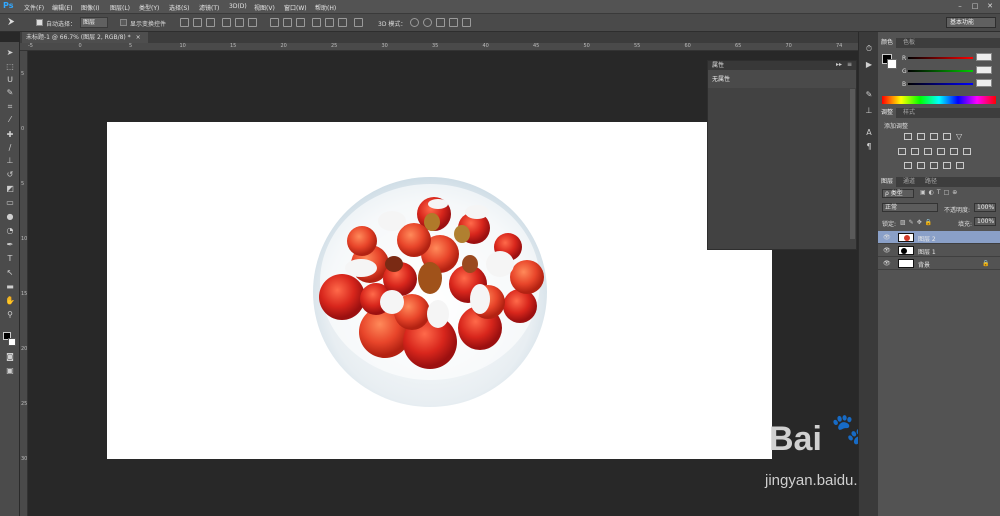 This screenshot has width=1000, height=516. I want to click on align-hcenter-icon, so click(239, 22).